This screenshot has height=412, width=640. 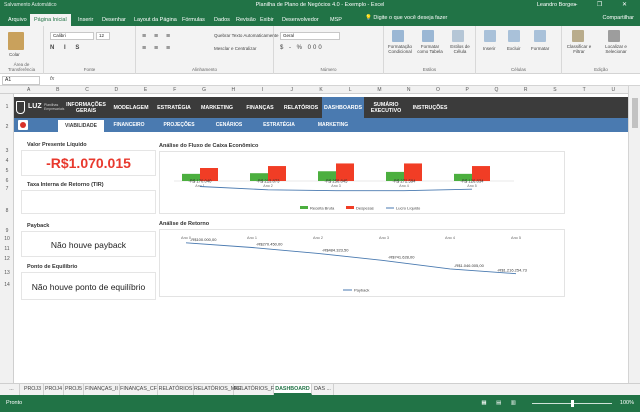 What do you see at coordinates (320, 90) in the screenshot?
I see `column-header: K` at bounding box center [320, 90].